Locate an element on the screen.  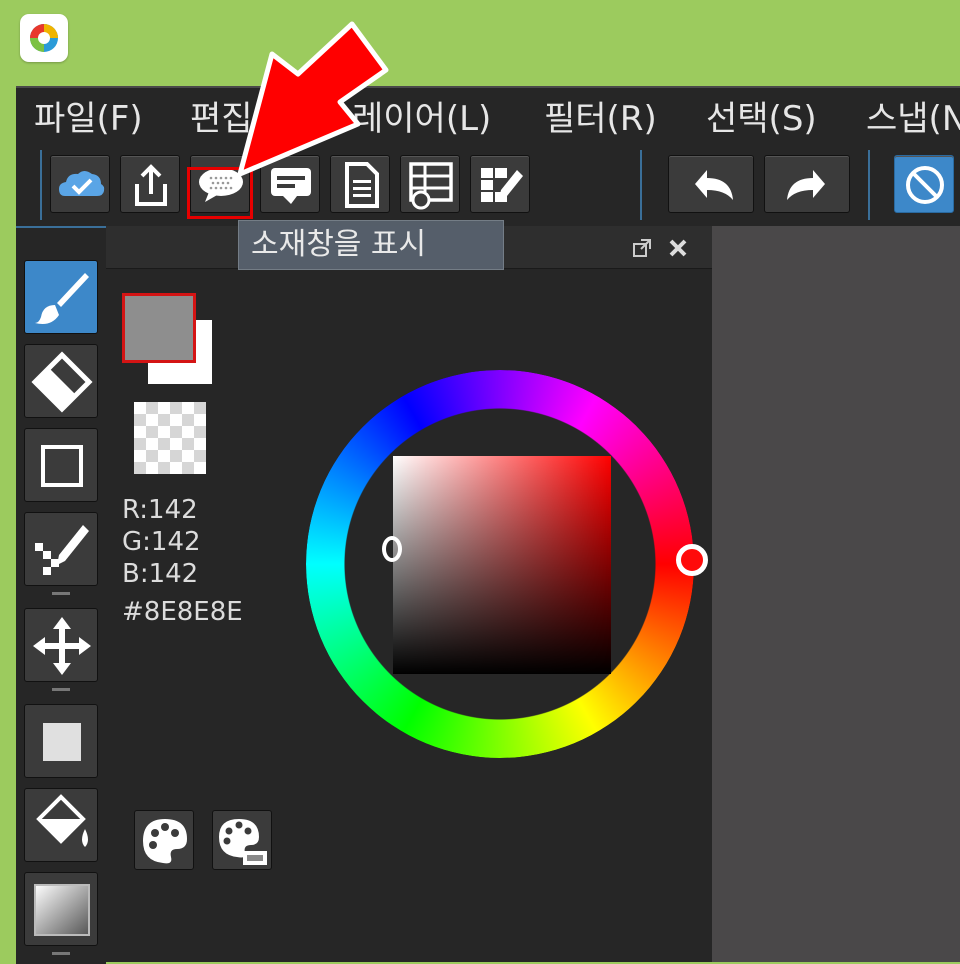
cloud-save-button is located at coordinates (80, 184).